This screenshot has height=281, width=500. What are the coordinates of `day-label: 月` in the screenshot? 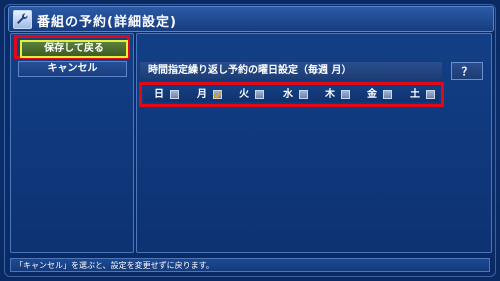 It's located at (202, 94).